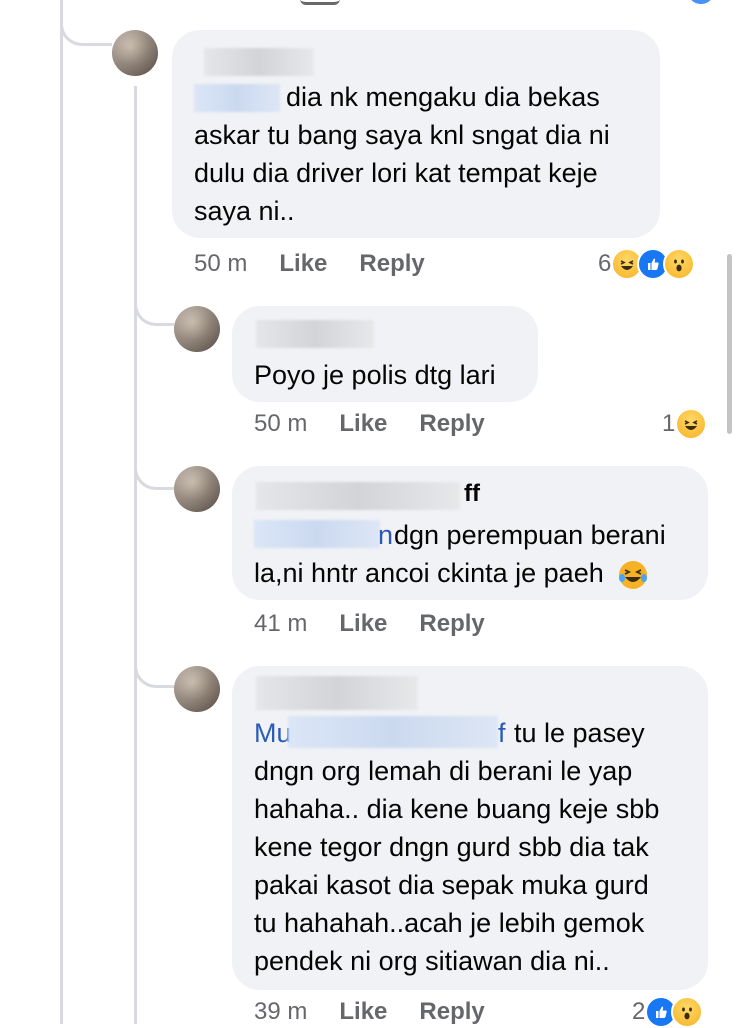 The width and height of the screenshot is (738, 1028). What do you see at coordinates (668, 1012) in the screenshot?
I see `reaction-summary: 2` at bounding box center [668, 1012].